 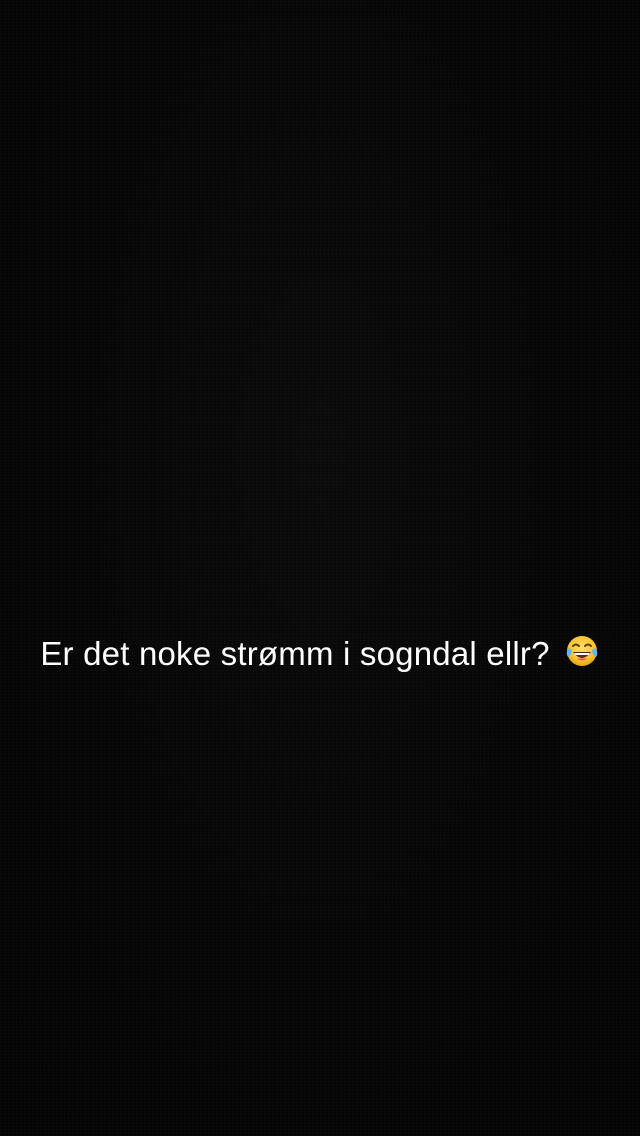 I want to click on face-with-tears-of-joy-icon, so click(x=582, y=651).